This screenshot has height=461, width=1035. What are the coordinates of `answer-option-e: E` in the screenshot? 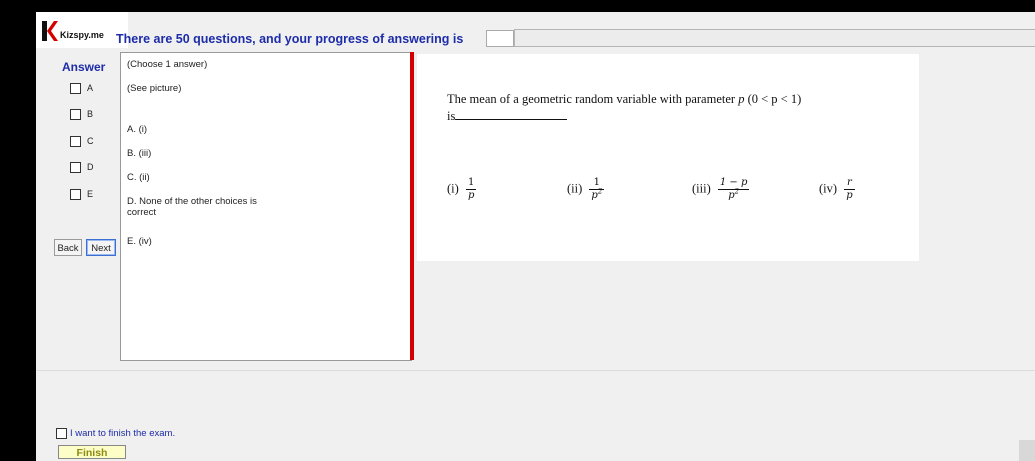 It's located at (82, 195).